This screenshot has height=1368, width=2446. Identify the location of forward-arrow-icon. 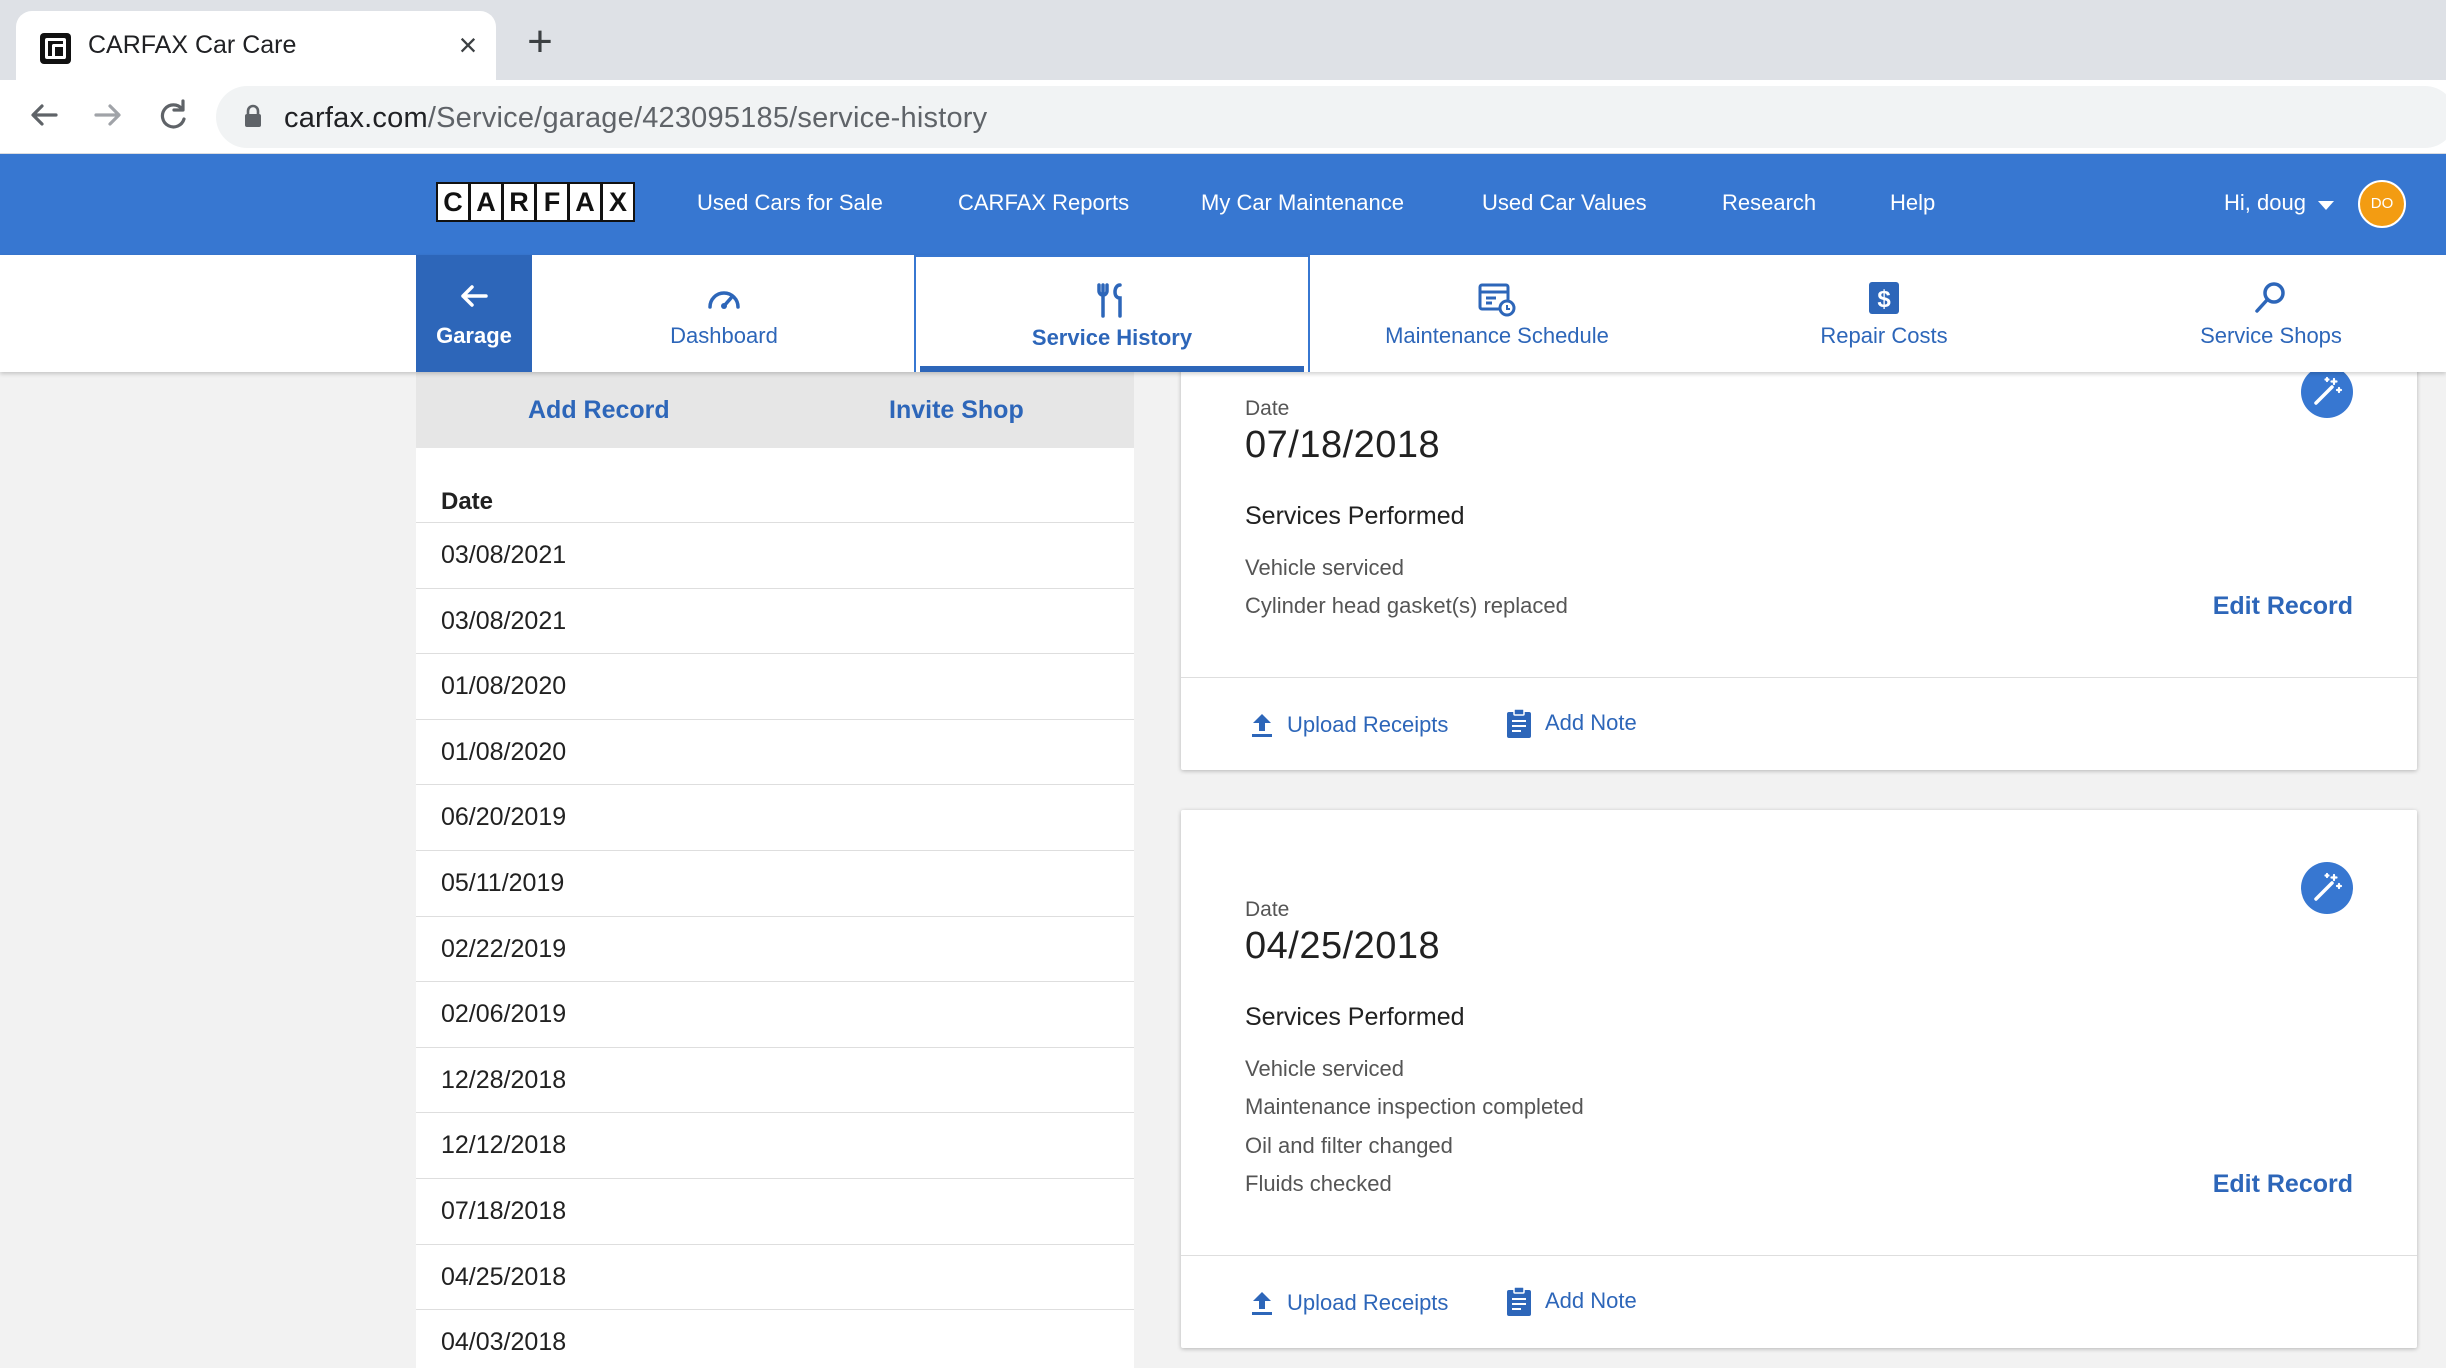
(108, 115).